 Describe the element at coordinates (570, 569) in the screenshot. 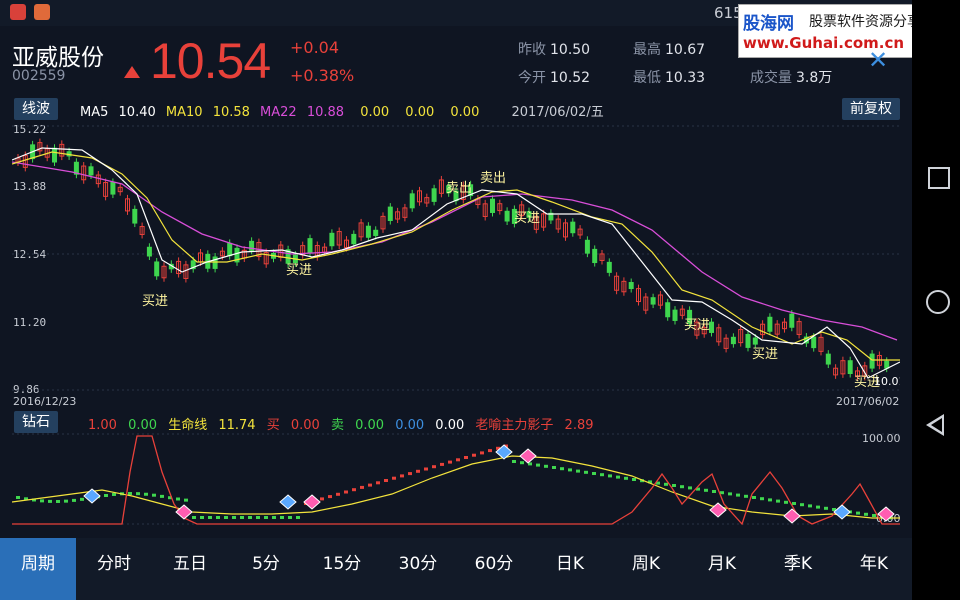

I see `tab-7: 日K` at that location.